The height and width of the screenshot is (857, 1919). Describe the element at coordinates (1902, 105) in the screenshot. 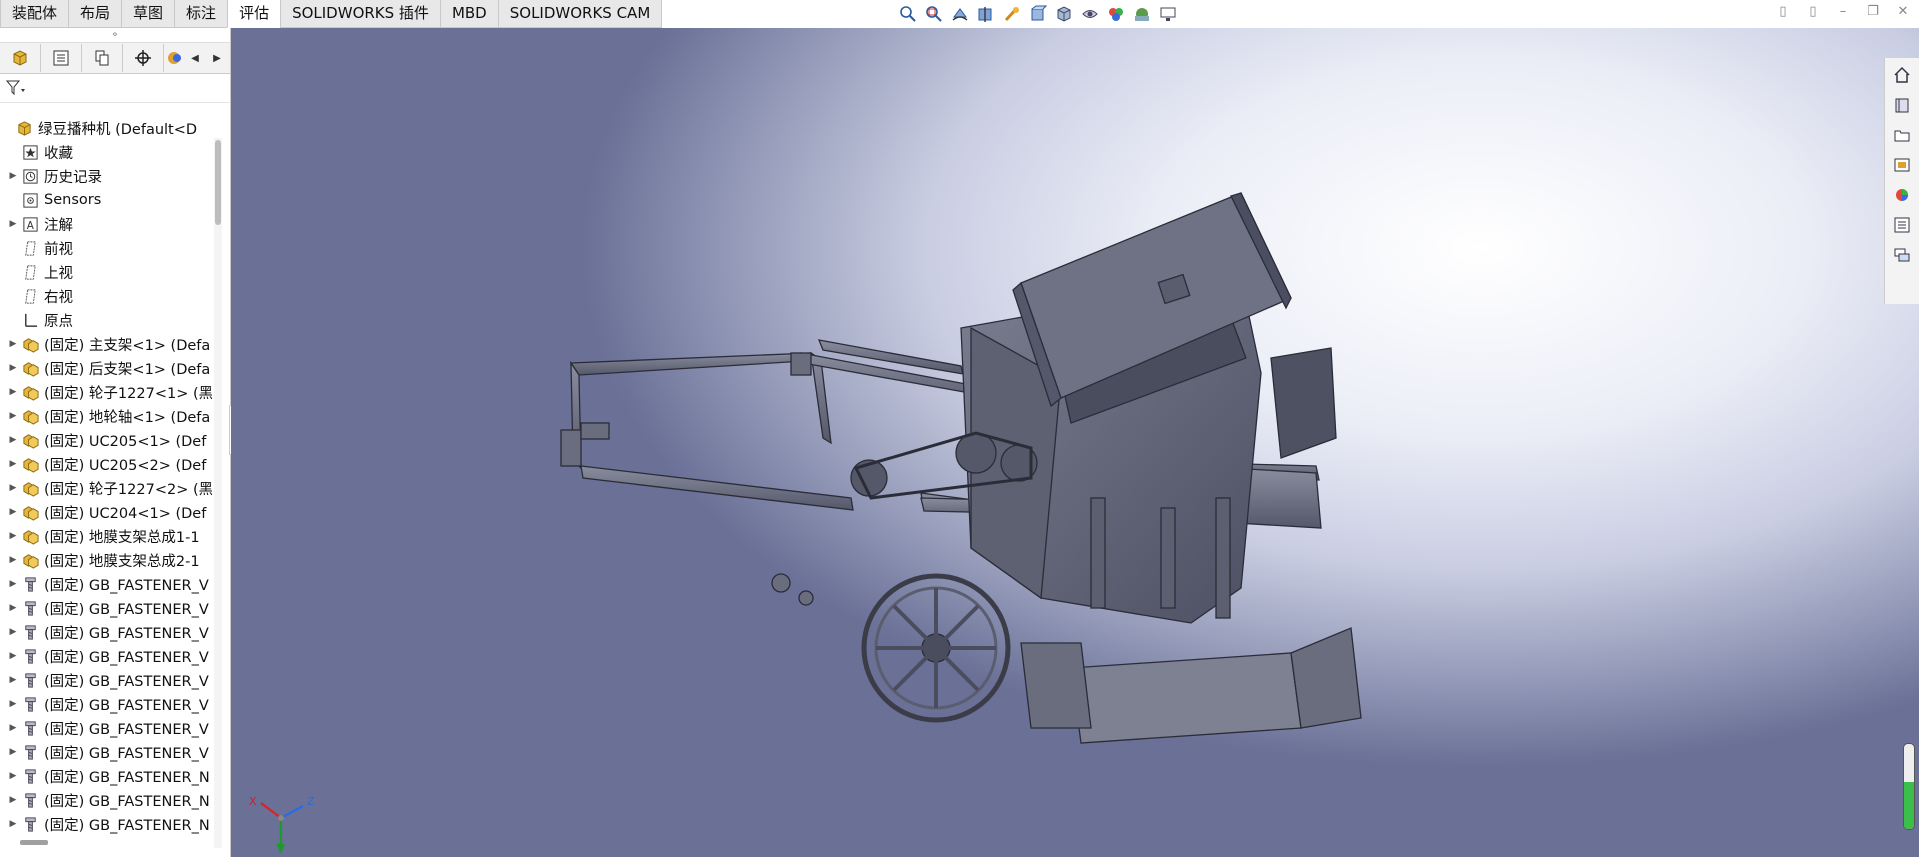

I see `design-library-icon` at that location.